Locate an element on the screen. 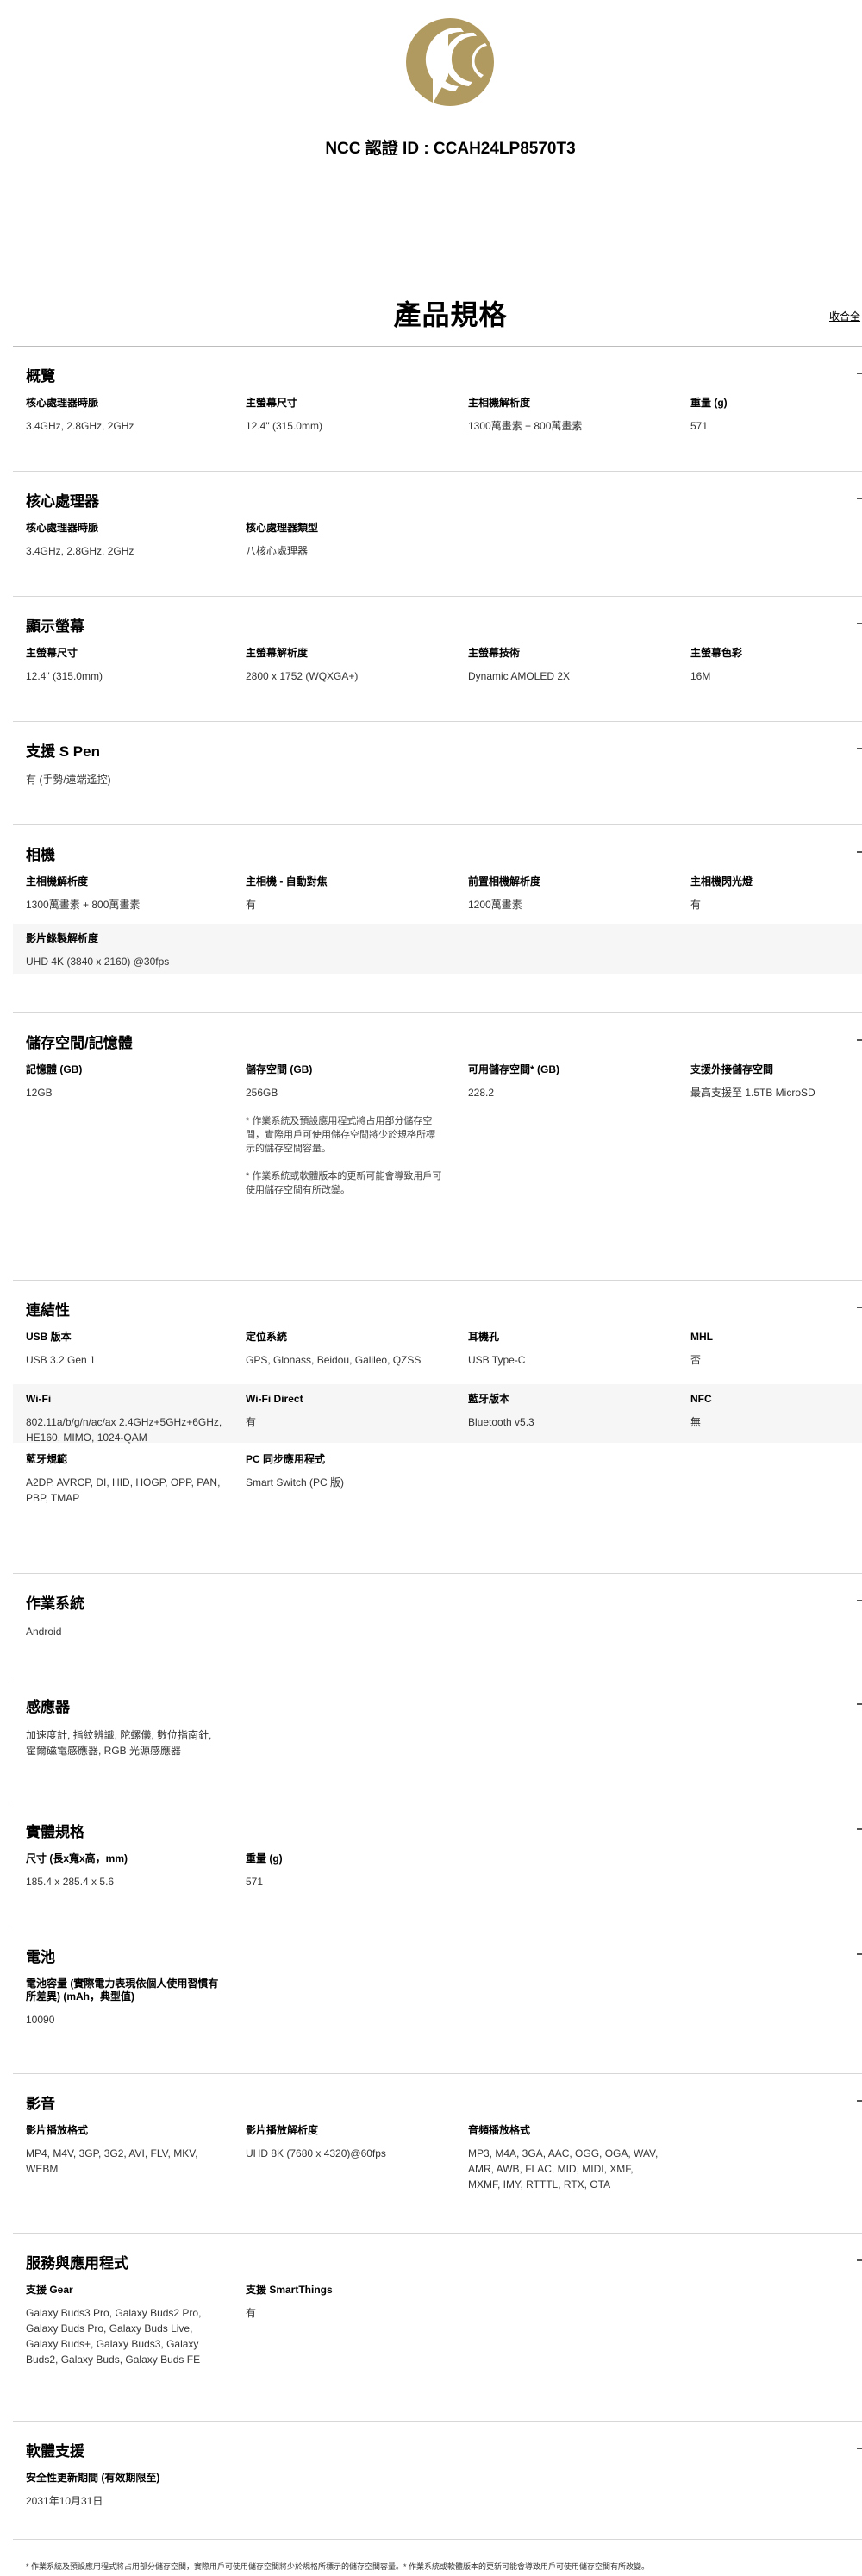  spec-label: 音頻播放格式 is located at coordinates (499, 2130).